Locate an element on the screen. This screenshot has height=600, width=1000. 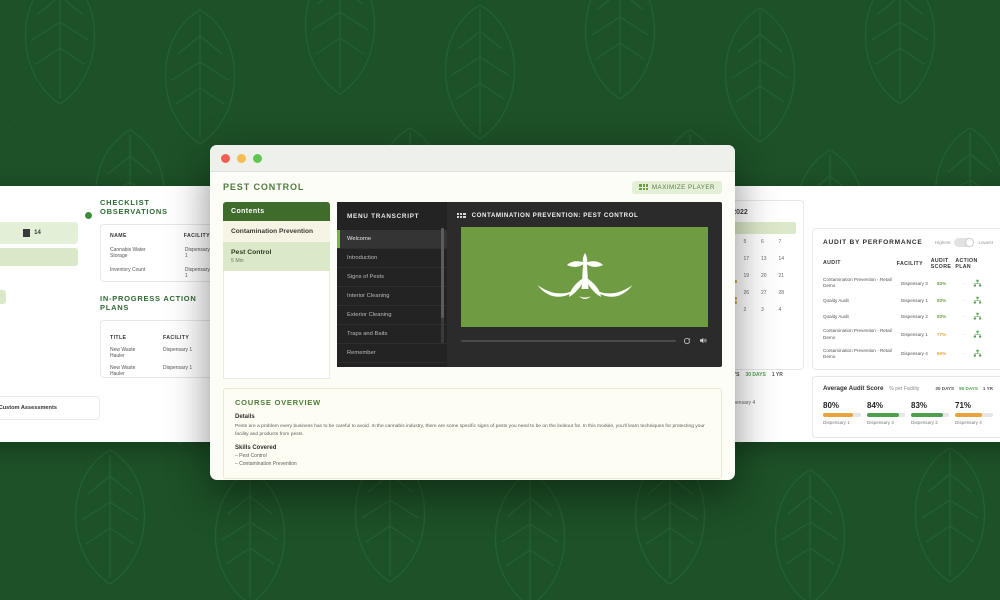
menu-scrollbar-thumb is located at coordinates (442, 273).